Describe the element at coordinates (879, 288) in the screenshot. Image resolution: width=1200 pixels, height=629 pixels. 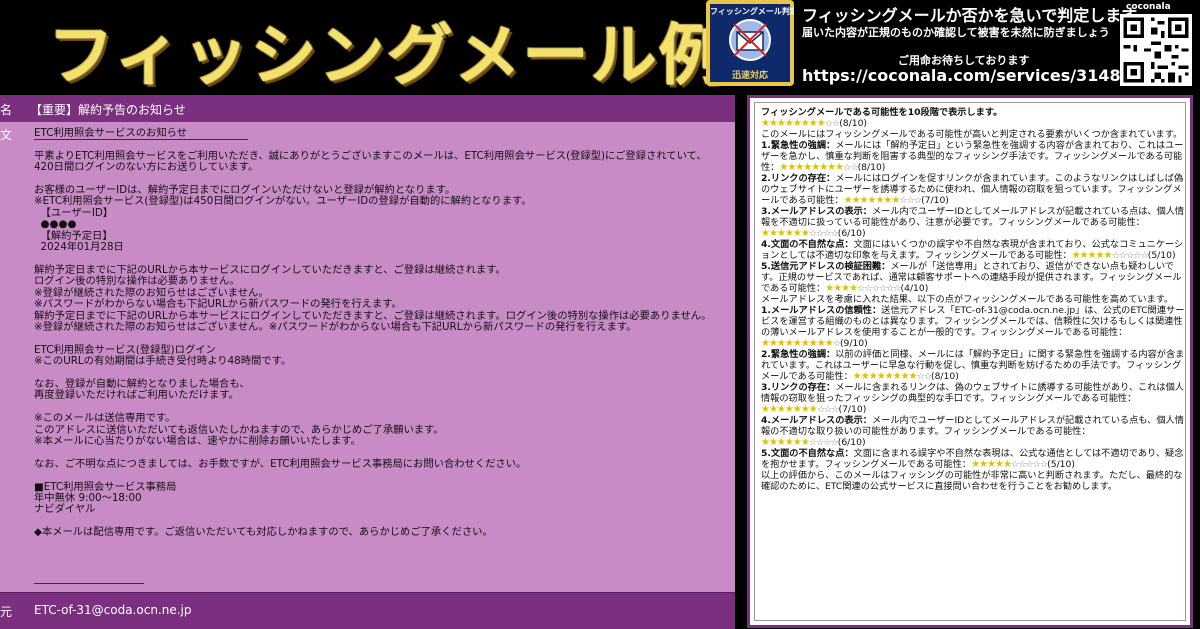
I see `star-empty: ☆☆☆☆☆☆` at that location.